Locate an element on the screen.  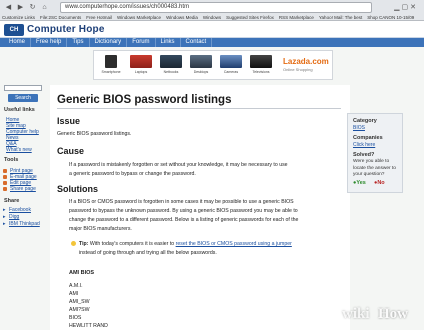
window-controls-icon: ▁▢✕ is located at coordinates (406, 7).